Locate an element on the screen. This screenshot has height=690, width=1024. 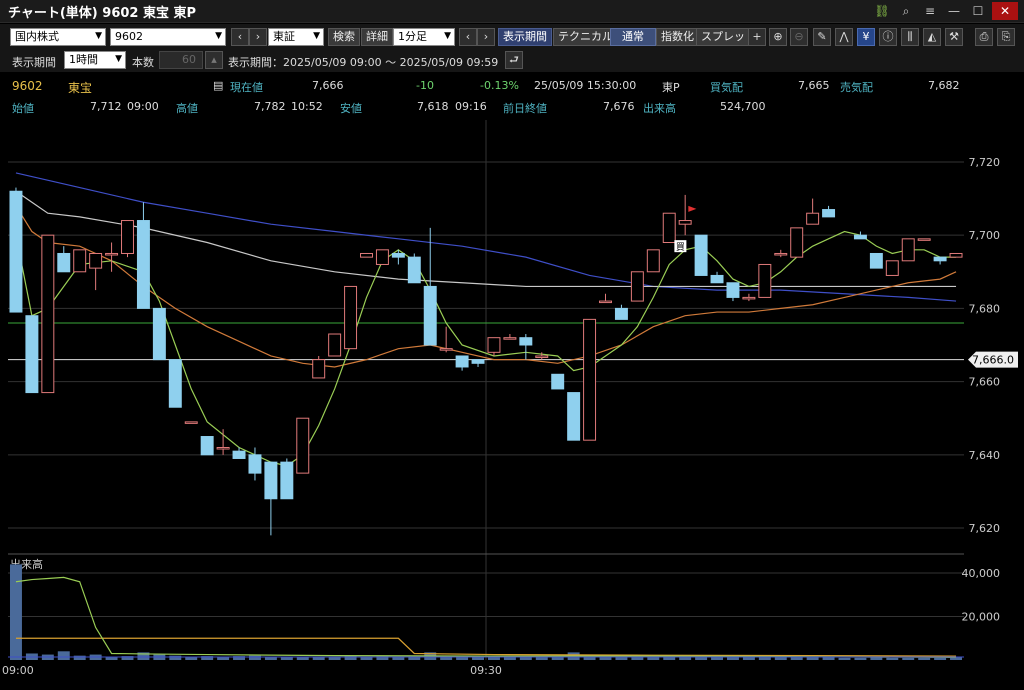
index-mode-button: 指数化 is located at coordinates (677, 37).